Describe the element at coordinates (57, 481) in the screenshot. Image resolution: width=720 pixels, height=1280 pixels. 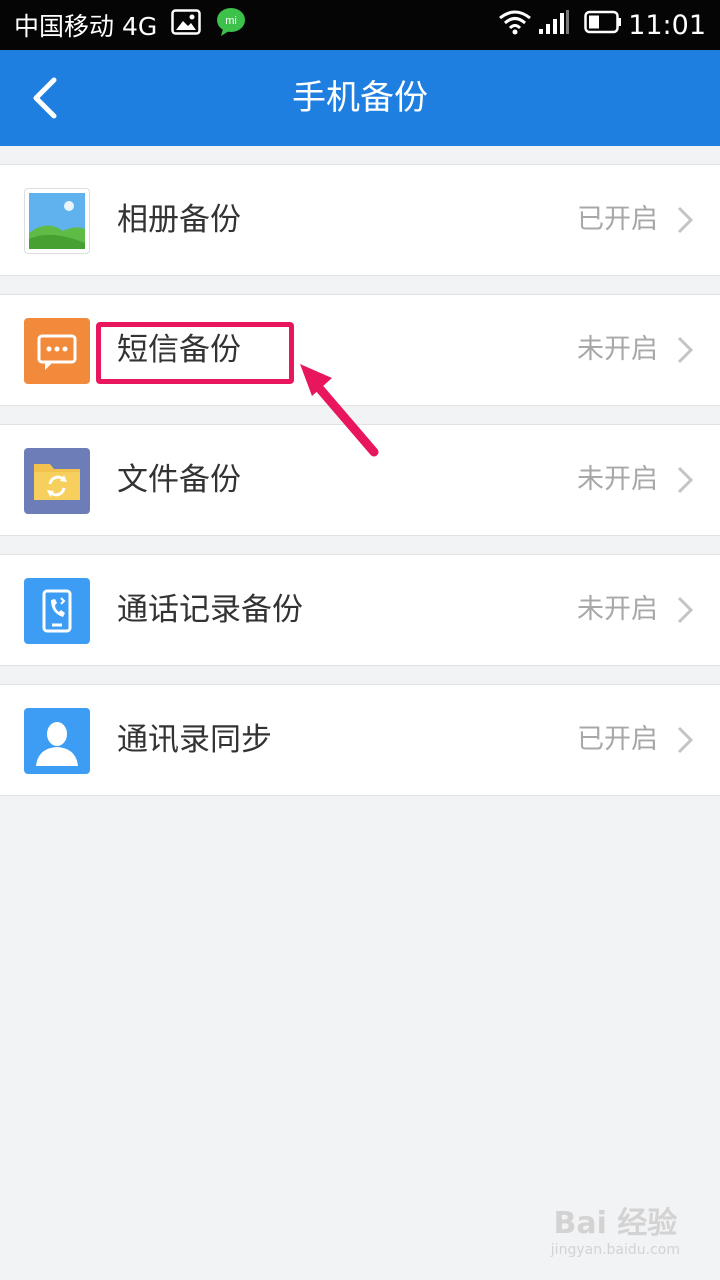
I see `folder-sync-icon` at that location.